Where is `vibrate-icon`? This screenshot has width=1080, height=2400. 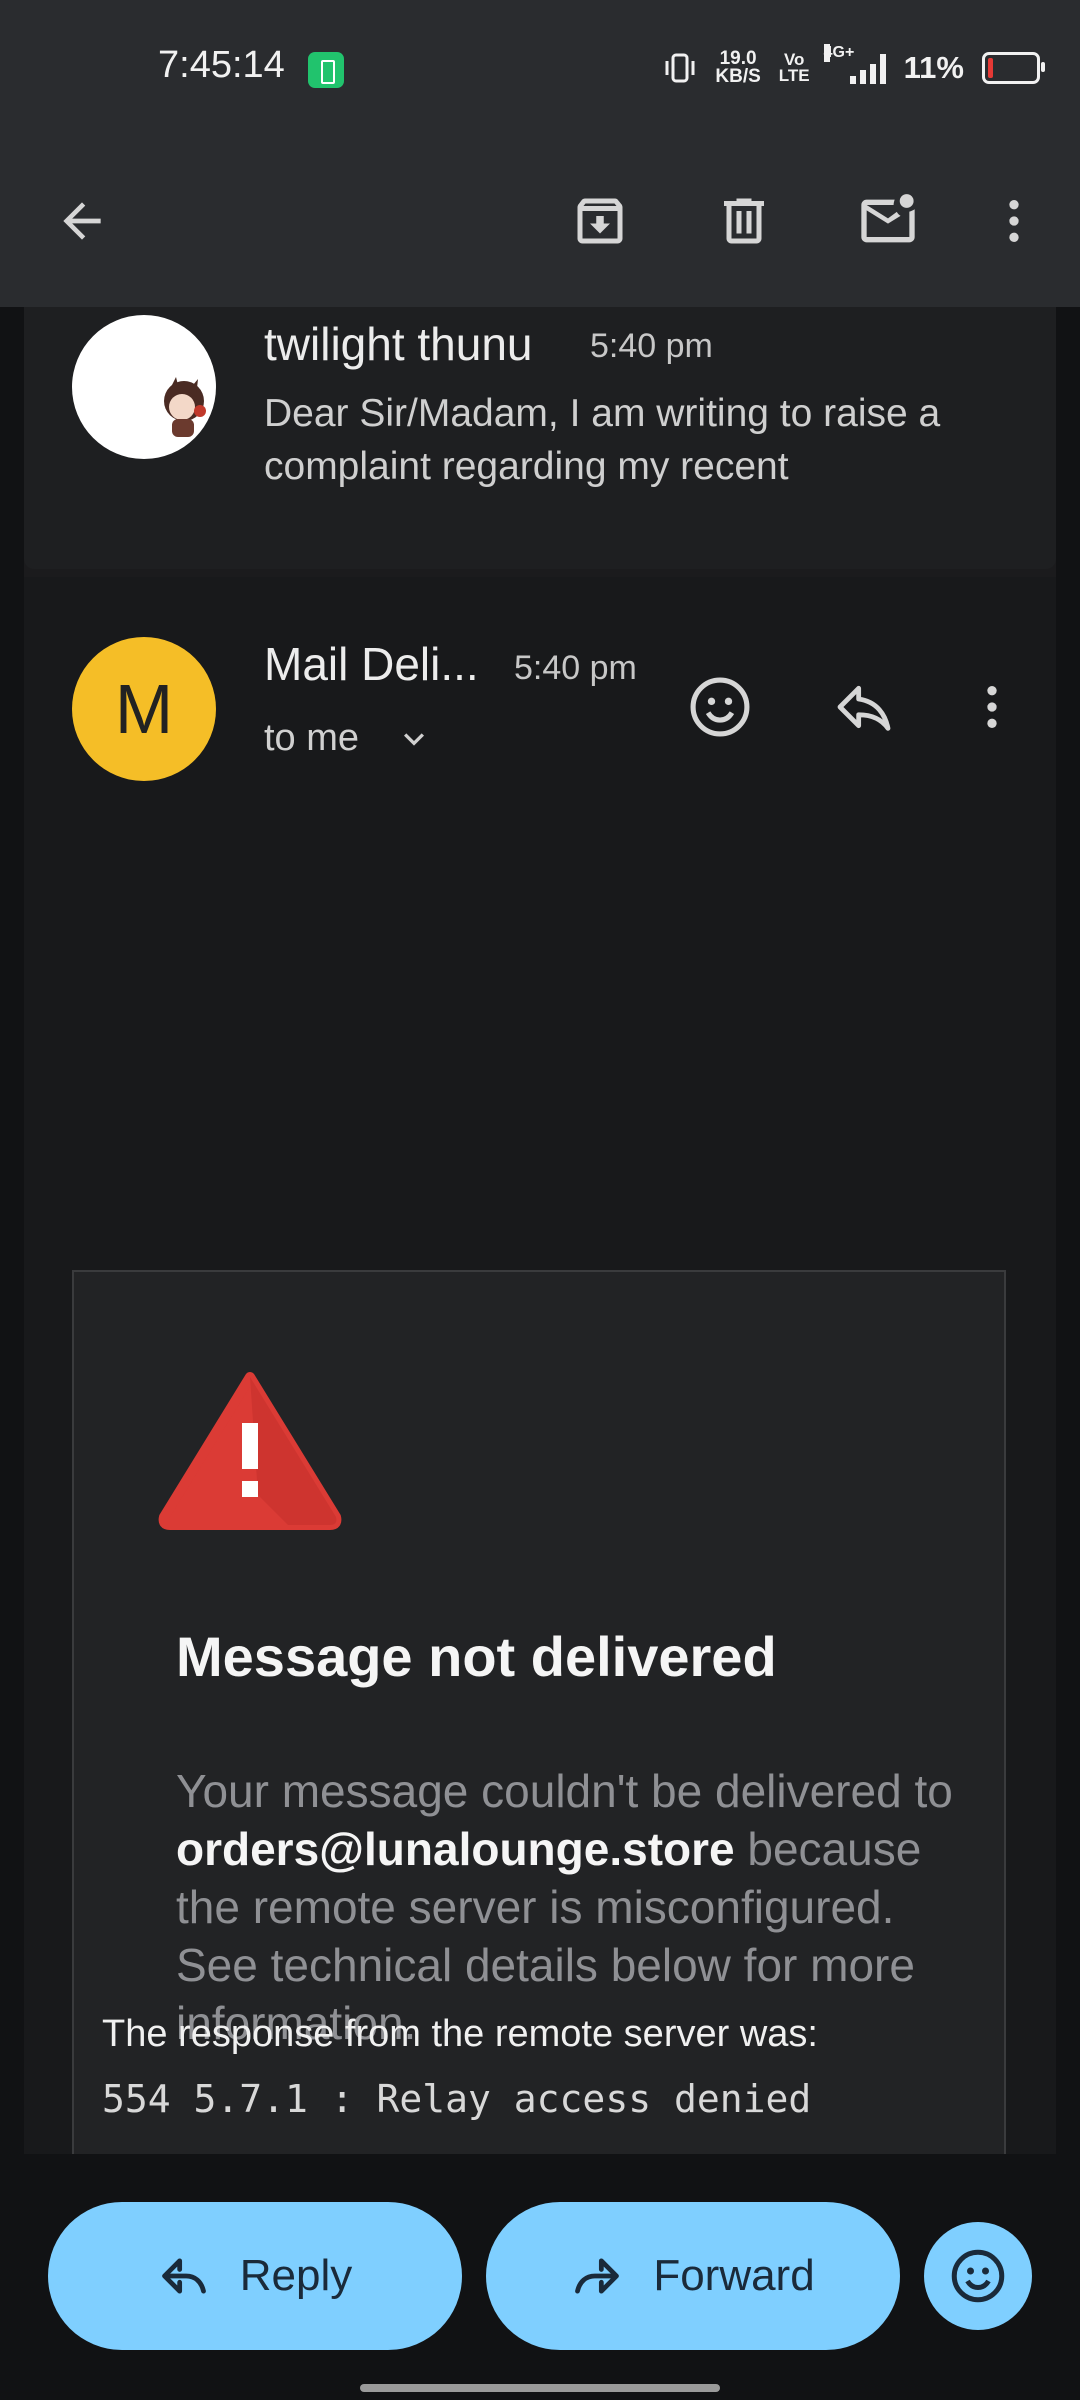 vibrate-icon is located at coordinates (680, 68).